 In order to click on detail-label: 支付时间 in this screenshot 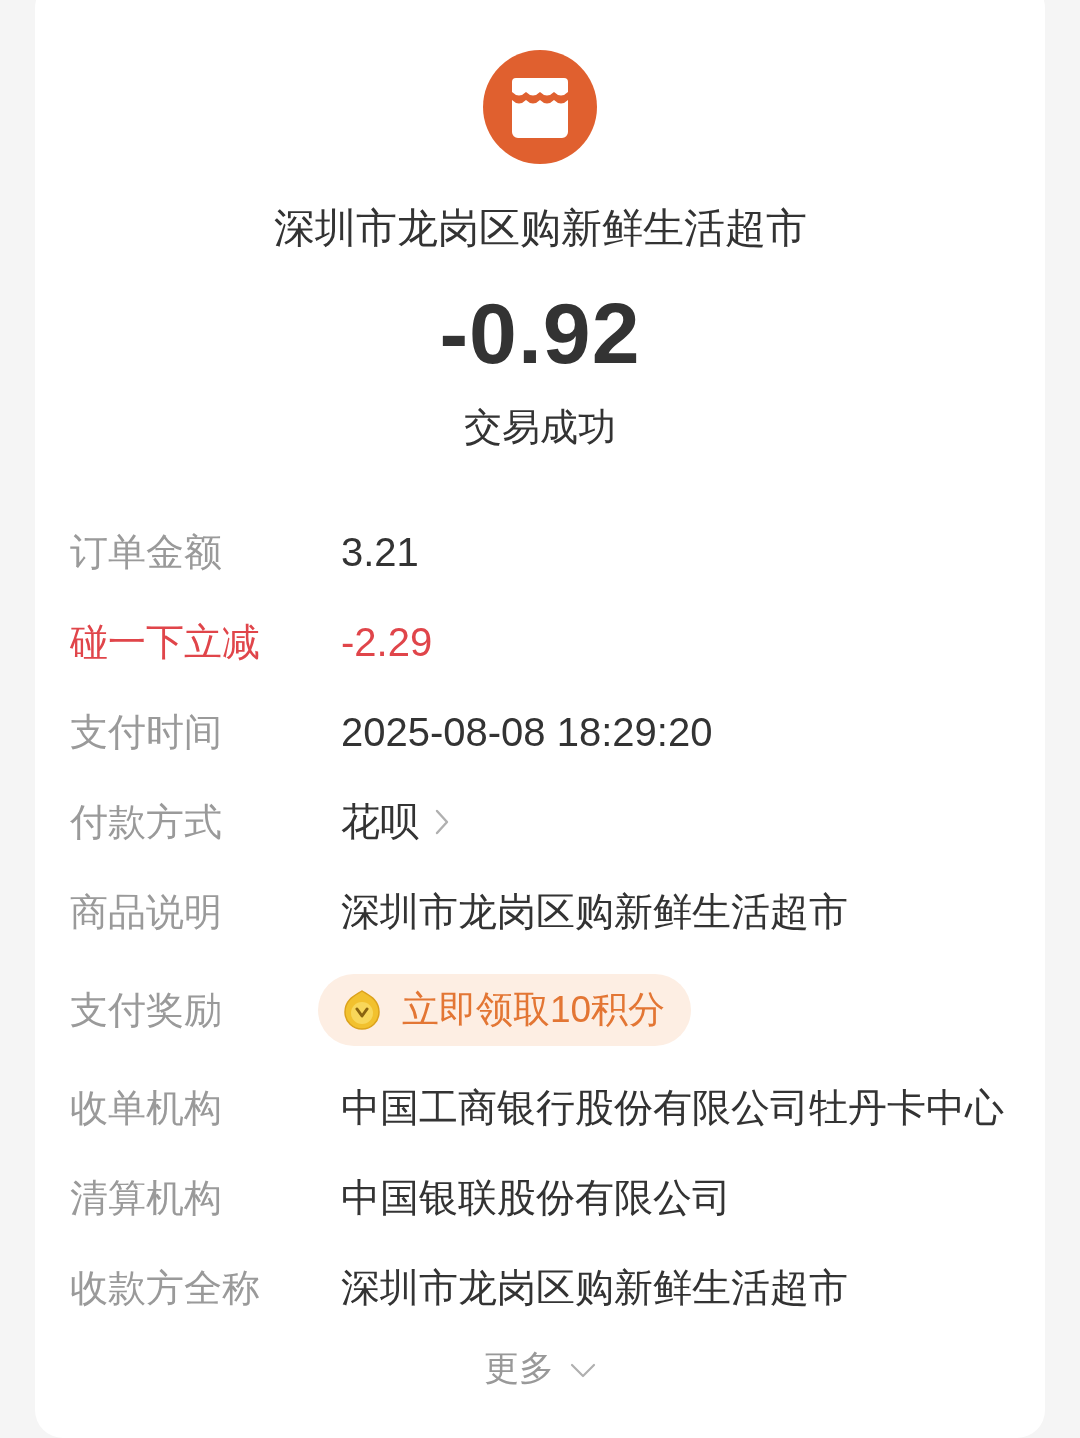, I will do `click(146, 732)`.